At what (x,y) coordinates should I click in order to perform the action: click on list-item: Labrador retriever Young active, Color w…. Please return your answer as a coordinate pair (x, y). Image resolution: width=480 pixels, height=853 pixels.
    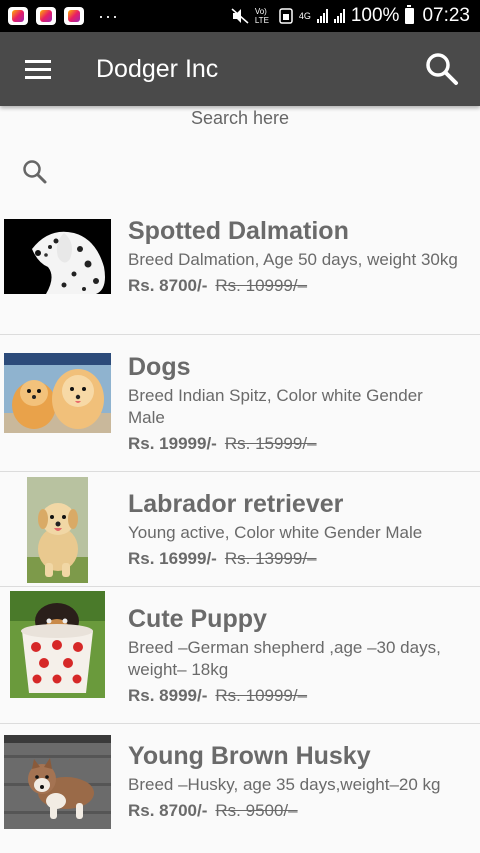
    Looking at the image, I should click on (240, 529).